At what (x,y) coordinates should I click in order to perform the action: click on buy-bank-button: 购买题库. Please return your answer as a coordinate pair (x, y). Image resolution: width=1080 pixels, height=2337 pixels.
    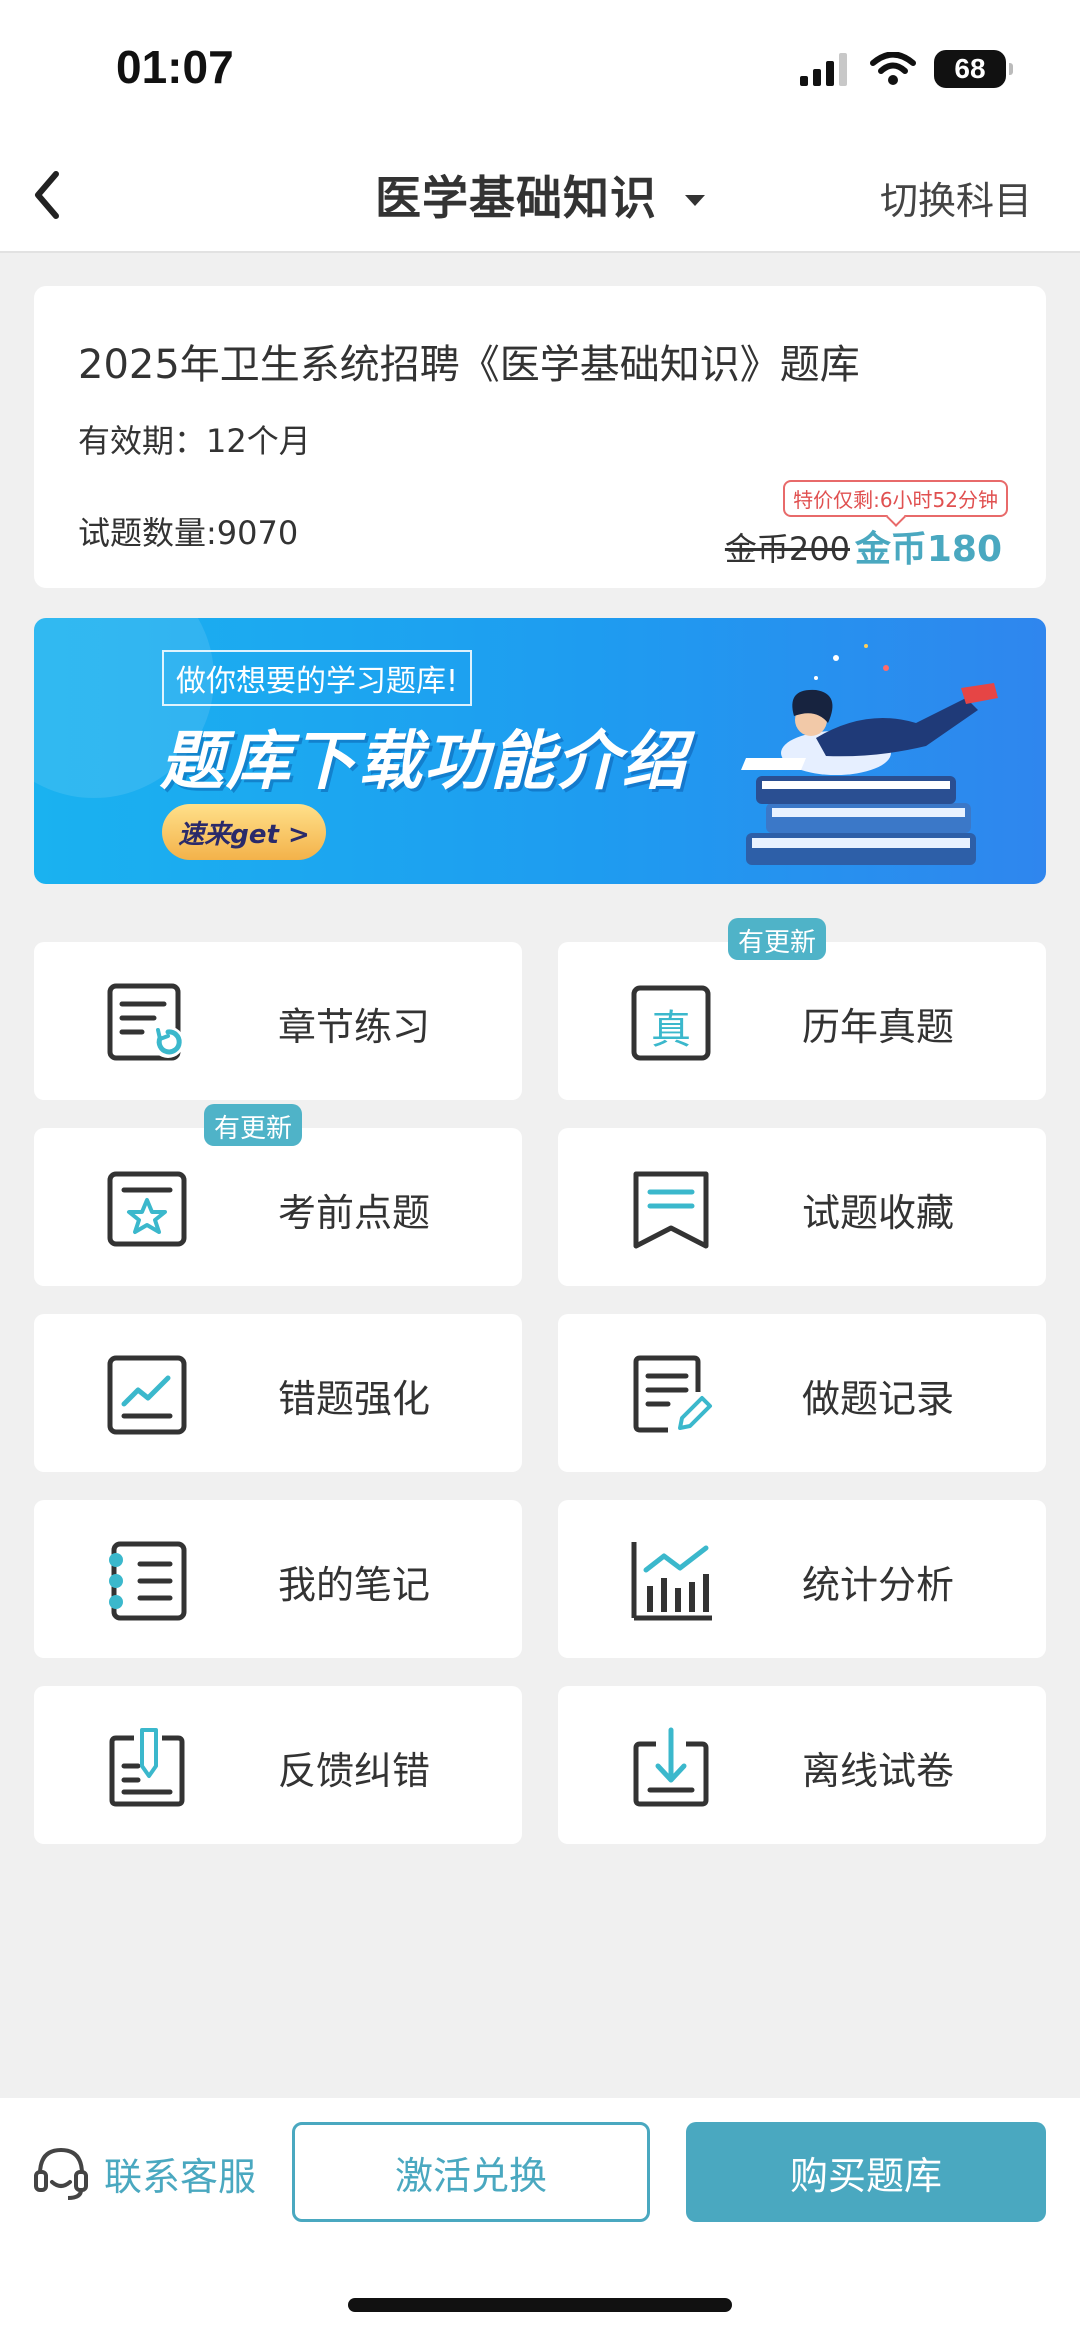
    Looking at the image, I should click on (866, 2172).